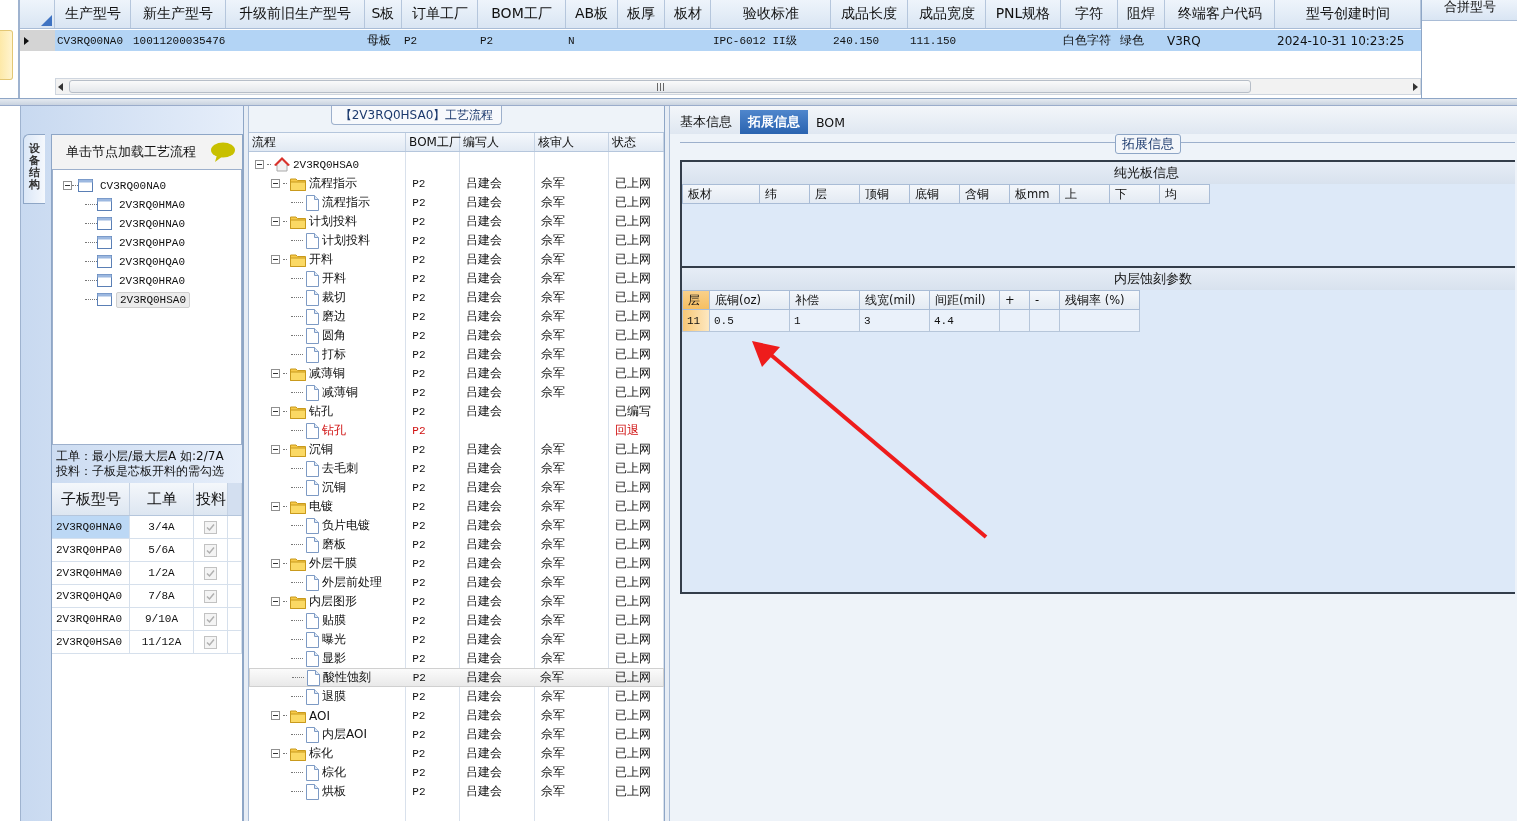  I want to click on column-header: 板厚, so click(641, 14).